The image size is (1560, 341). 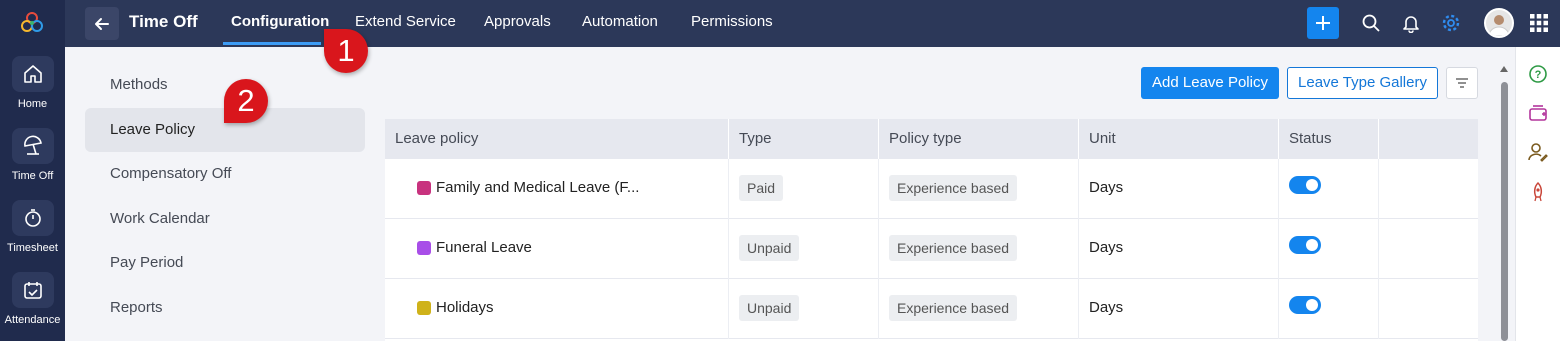 I want to click on filter-icon, so click(x=1462, y=83).